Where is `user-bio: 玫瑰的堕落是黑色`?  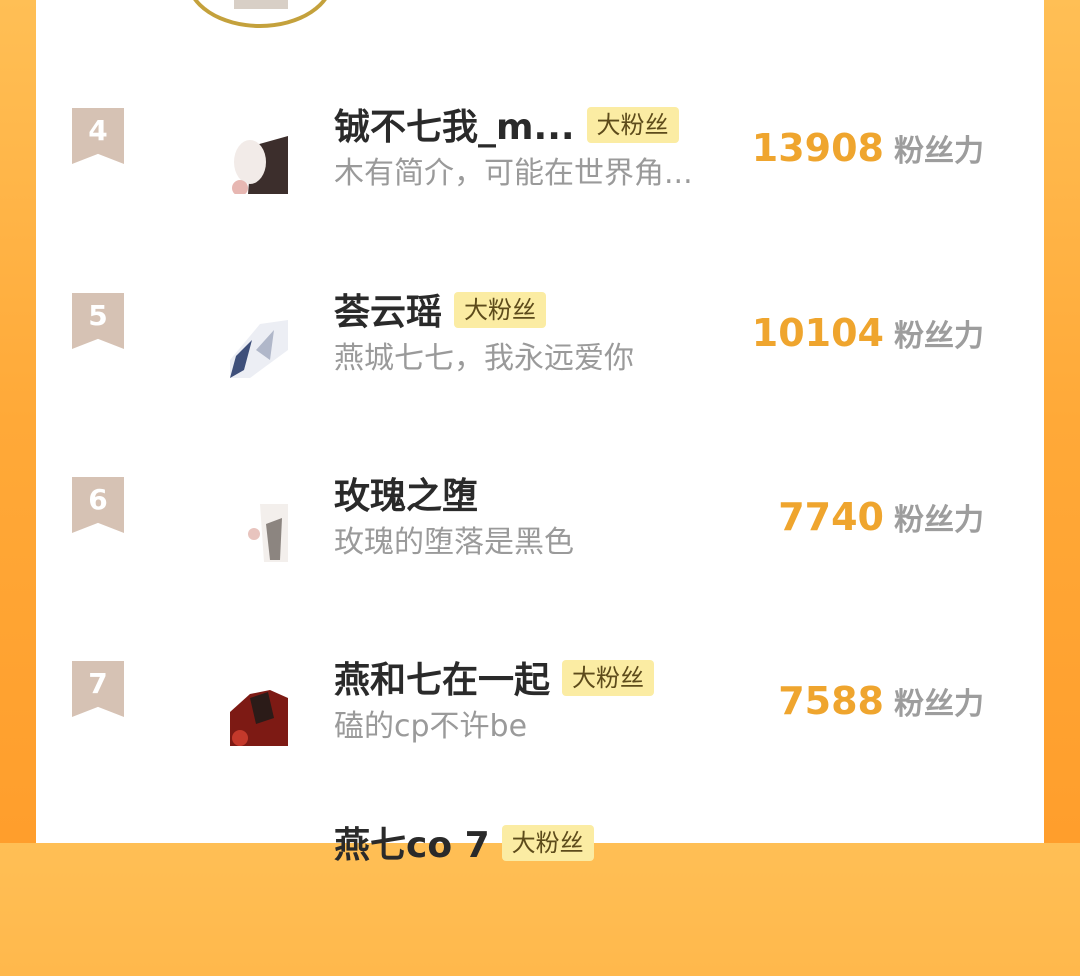
user-bio: 玫瑰的堕落是黑色 is located at coordinates (454, 542).